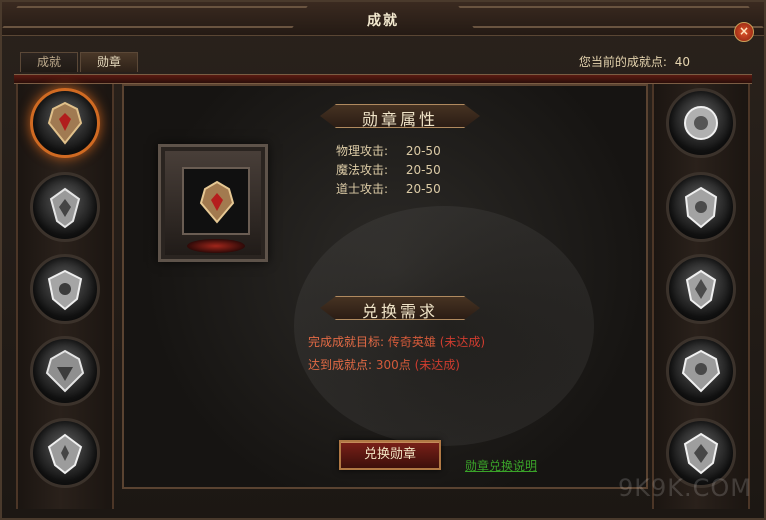 The height and width of the screenshot is (520, 766). Describe the element at coordinates (399, 311) in the screenshot. I see `requirements-title: 兑换需求` at that location.